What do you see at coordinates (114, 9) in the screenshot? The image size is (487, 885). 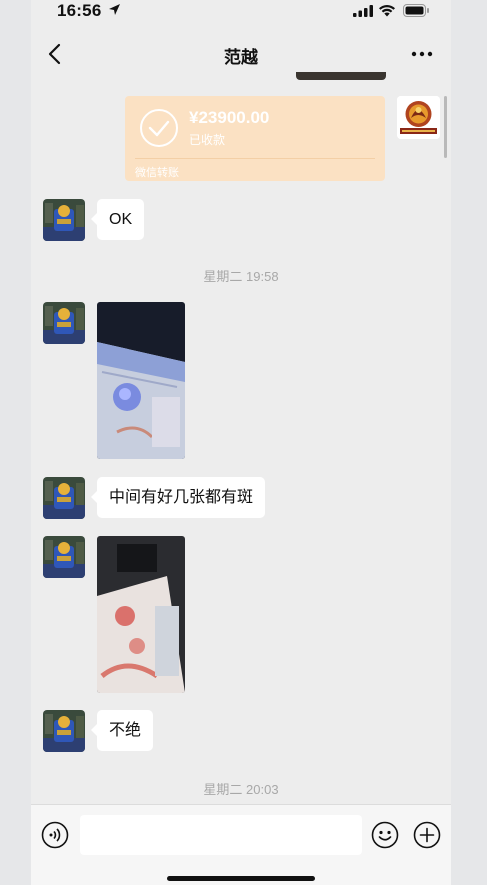 I see `location-arrow-icon` at bounding box center [114, 9].